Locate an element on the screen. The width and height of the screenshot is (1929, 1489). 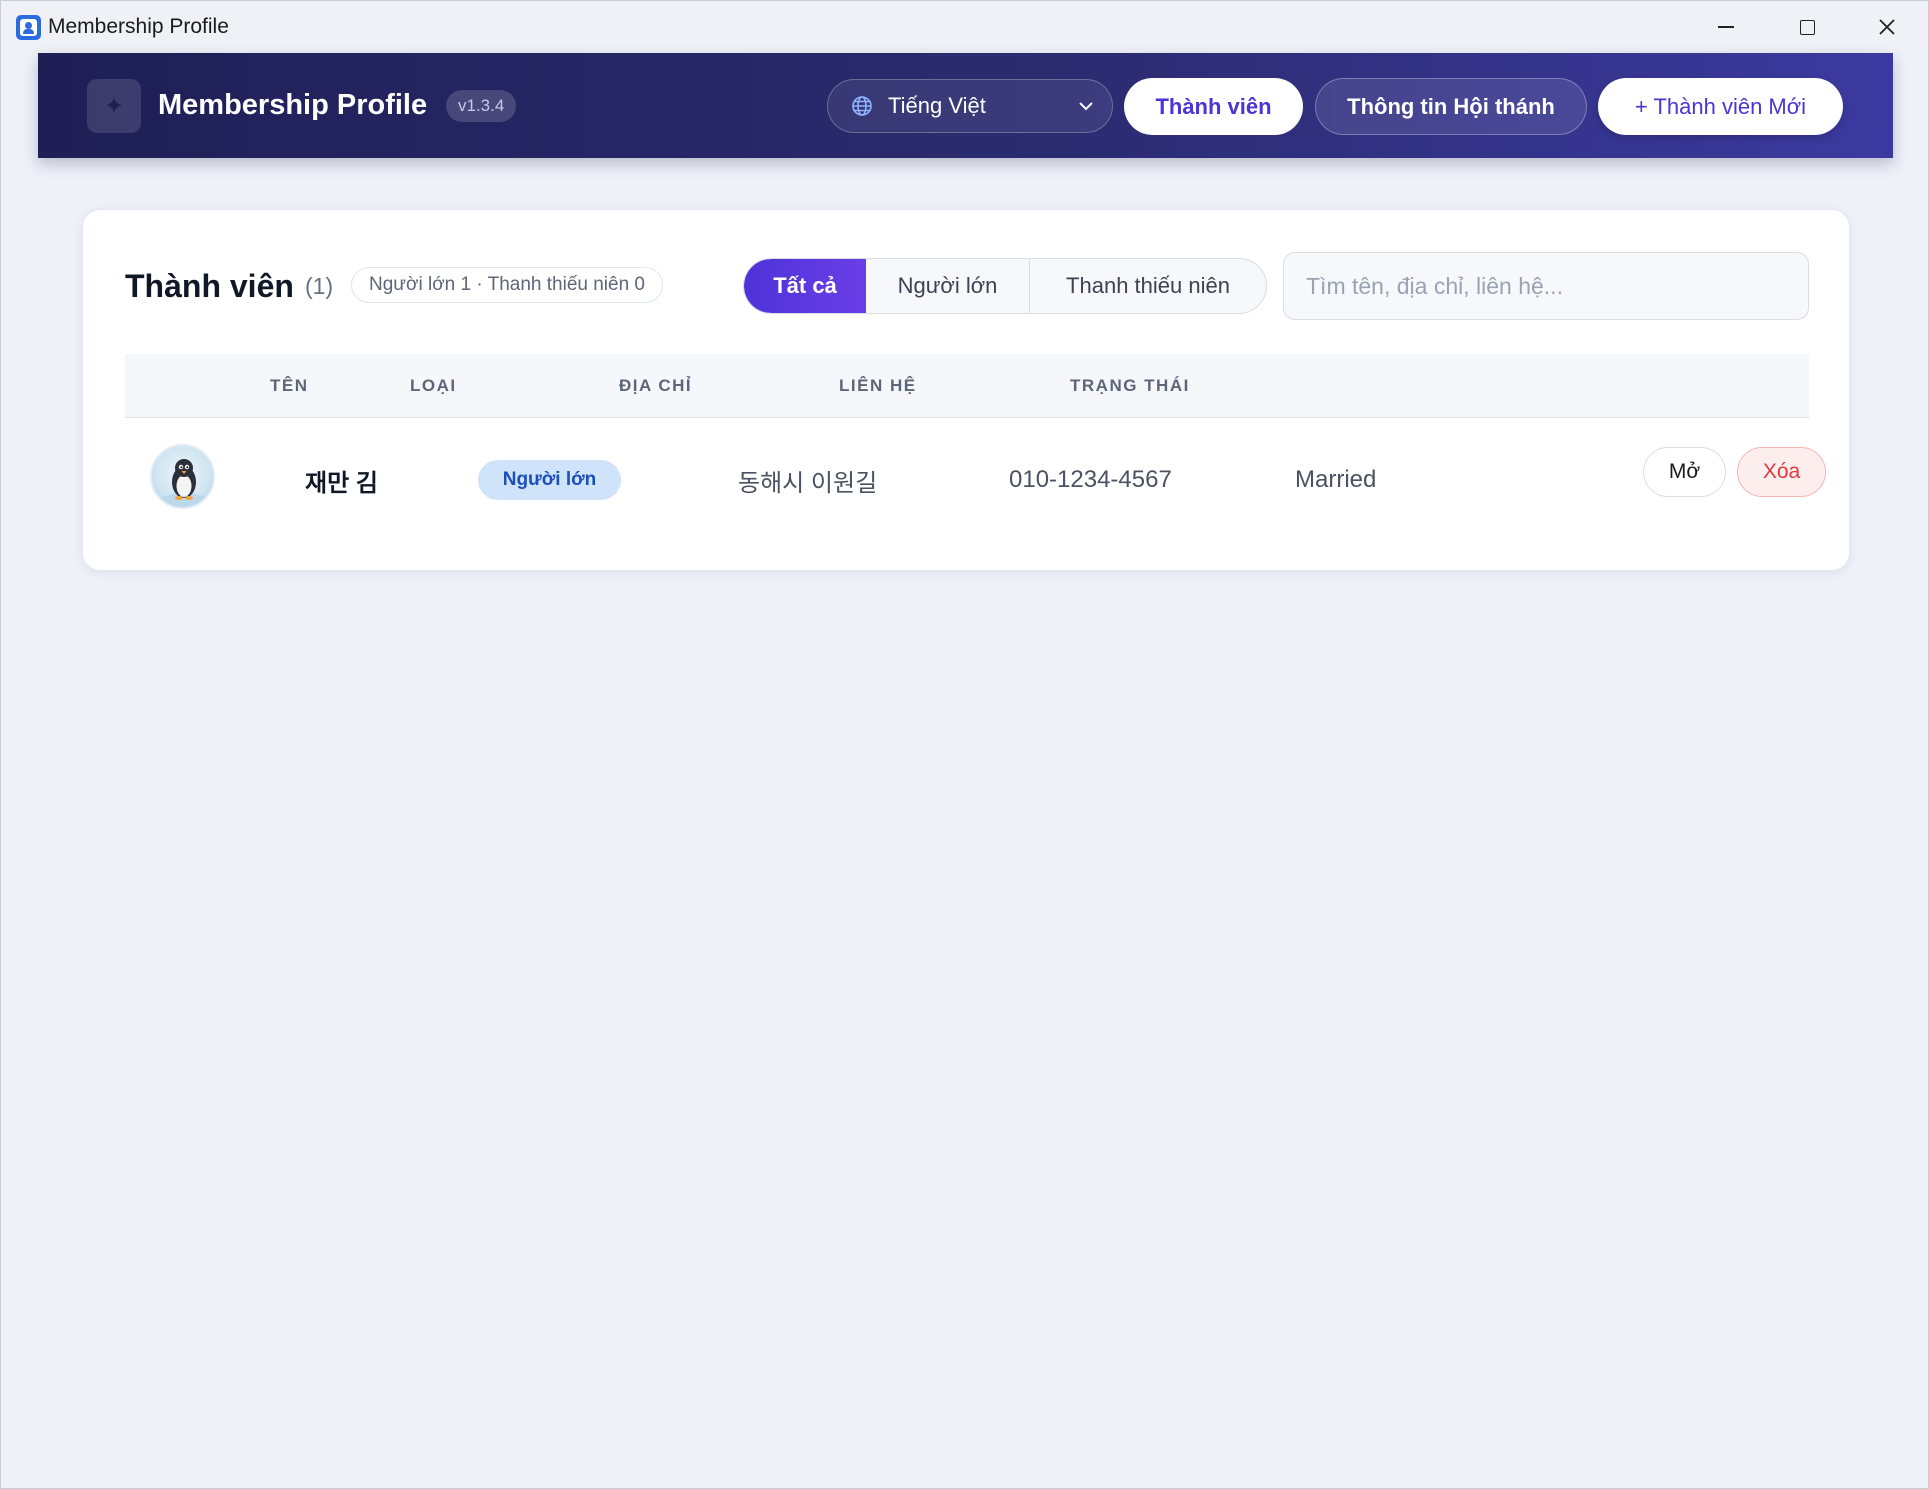
page-title: Thành viên is located at coordinates (209, 286).